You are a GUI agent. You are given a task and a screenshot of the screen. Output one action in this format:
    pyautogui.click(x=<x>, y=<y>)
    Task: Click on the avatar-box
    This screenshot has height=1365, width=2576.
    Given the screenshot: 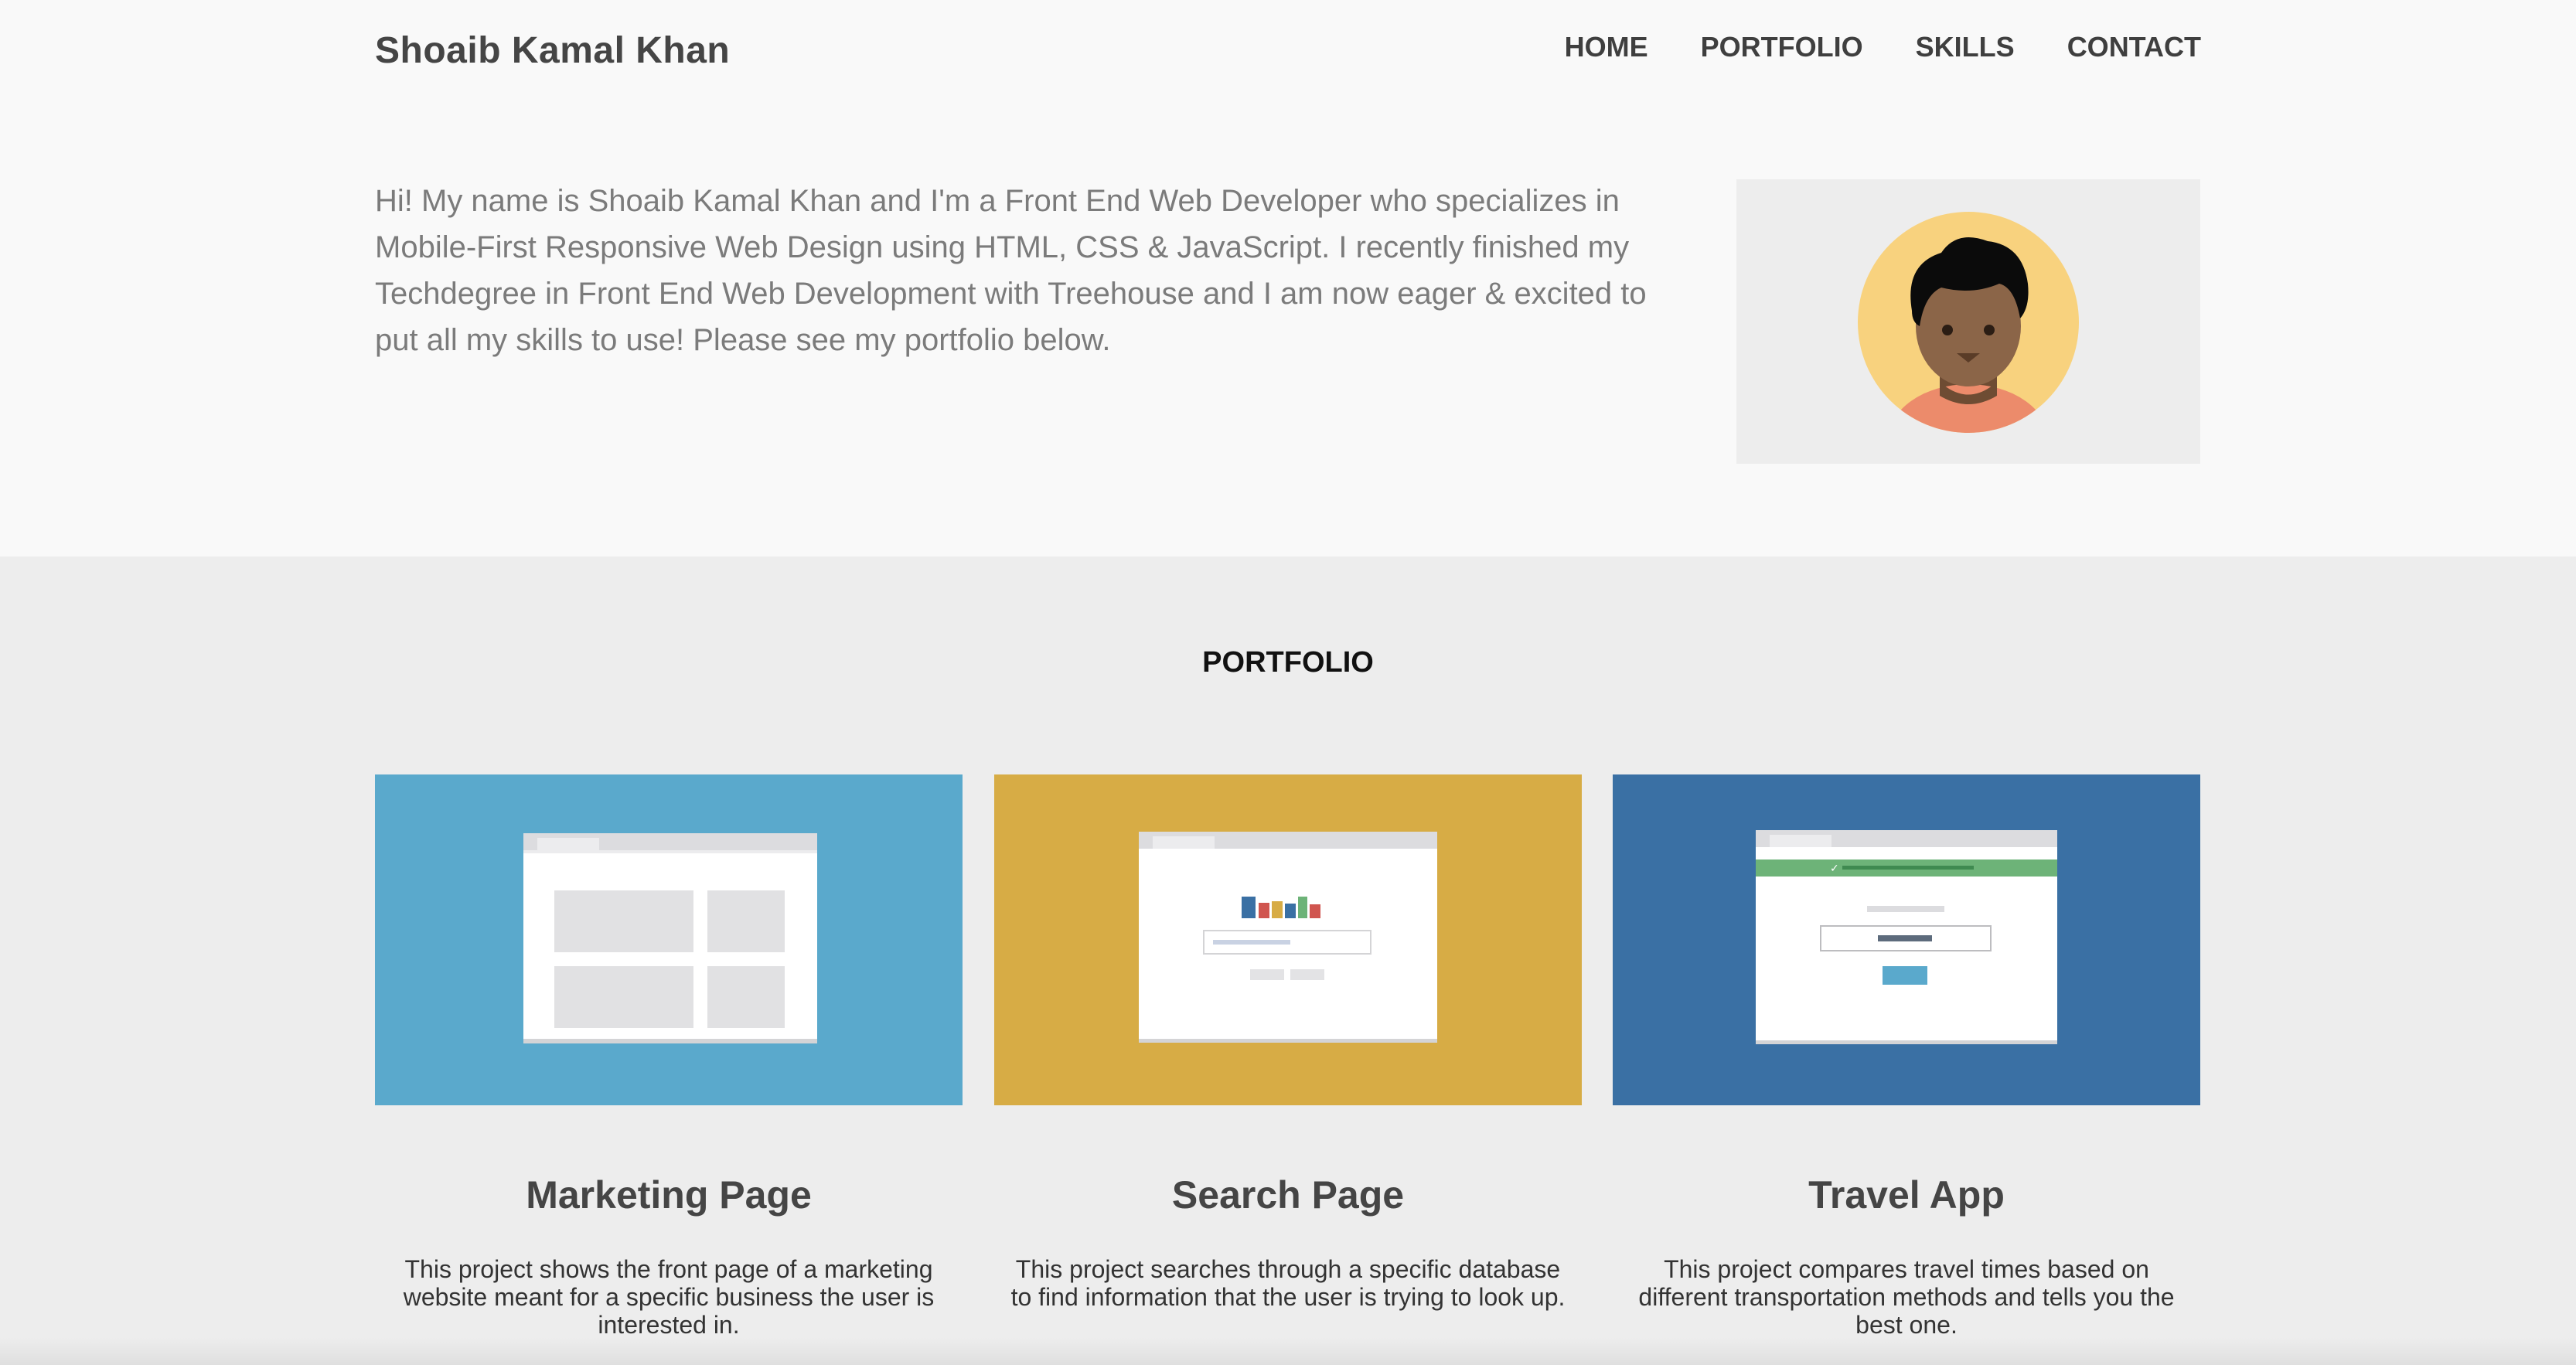 What is the action you would take?
    pyautogui.click(x=1968, y=321)
    